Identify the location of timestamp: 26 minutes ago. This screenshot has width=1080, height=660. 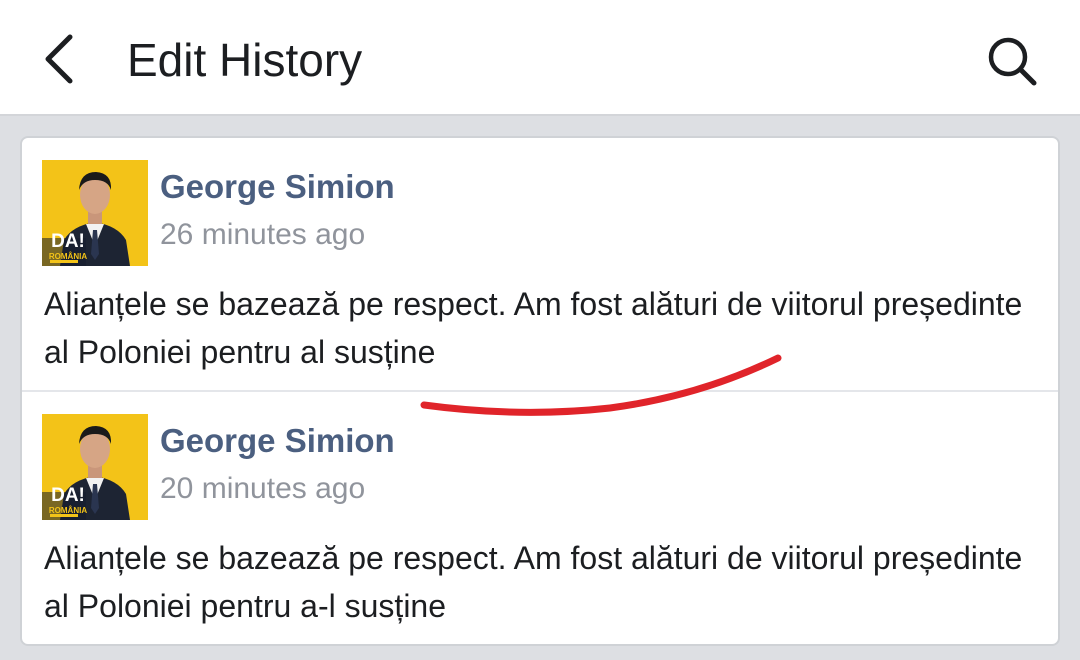
(263, 234).